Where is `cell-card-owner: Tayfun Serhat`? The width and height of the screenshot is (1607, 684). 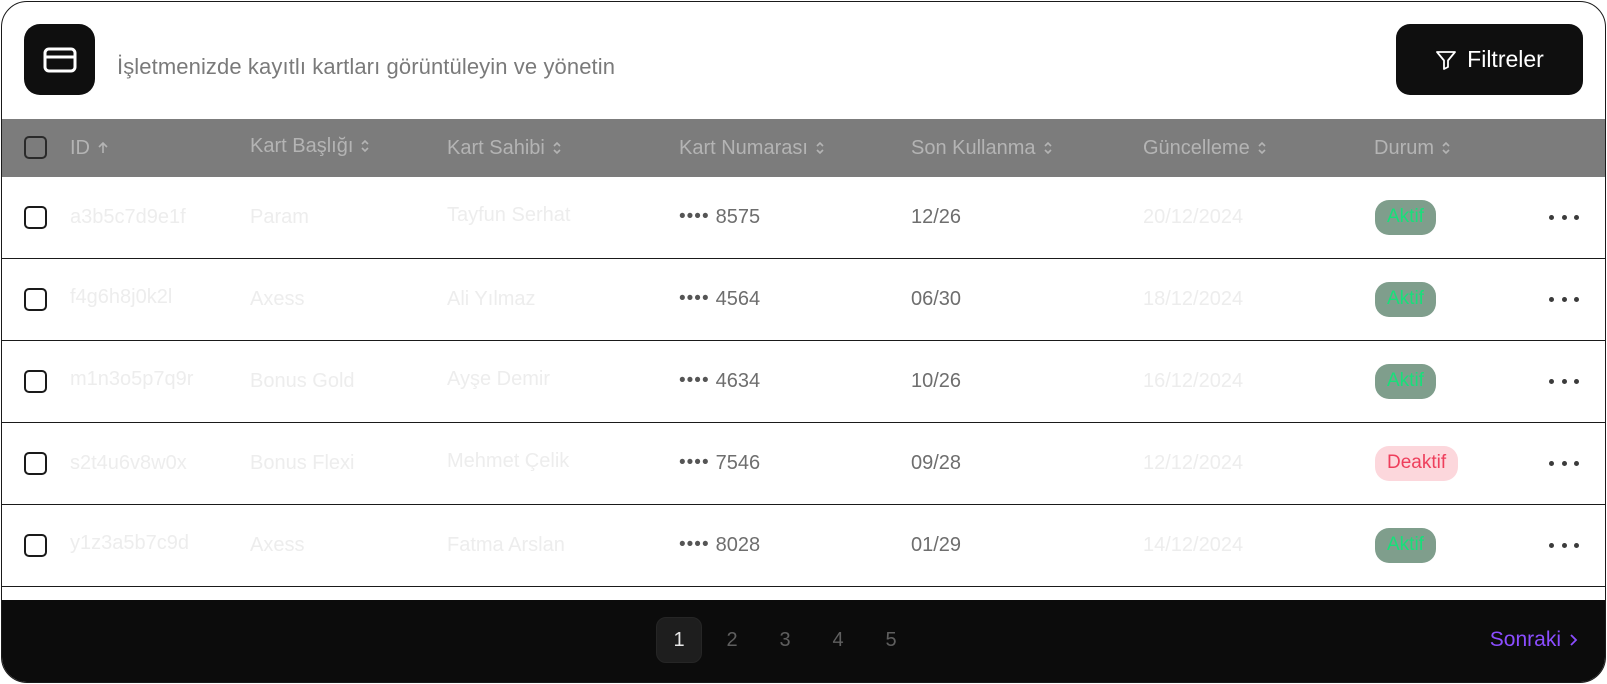
cell-card-owner: Tayfun Serhat is located at coordinates (509, 214).